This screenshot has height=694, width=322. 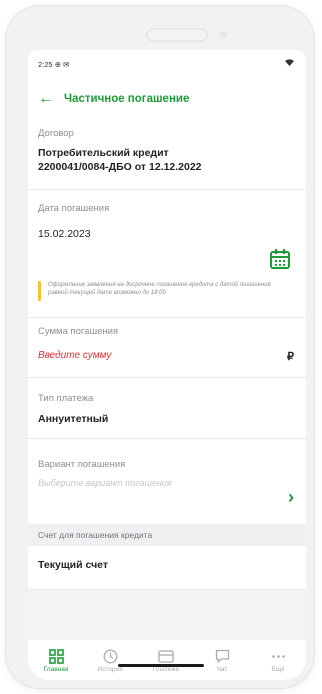 I want to click on status-bar: 2:25 ⊕ ✉, so click(x=53, y=64).